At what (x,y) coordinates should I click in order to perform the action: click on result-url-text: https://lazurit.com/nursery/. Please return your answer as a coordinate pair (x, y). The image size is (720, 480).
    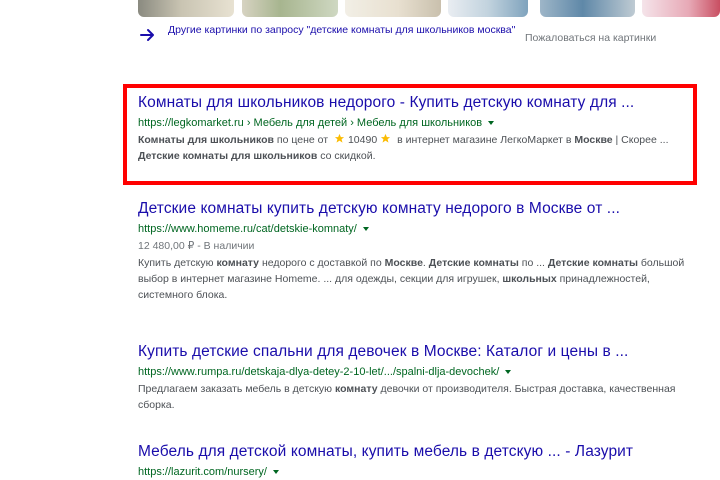
    Looking at the image, I should click on (202, 472).